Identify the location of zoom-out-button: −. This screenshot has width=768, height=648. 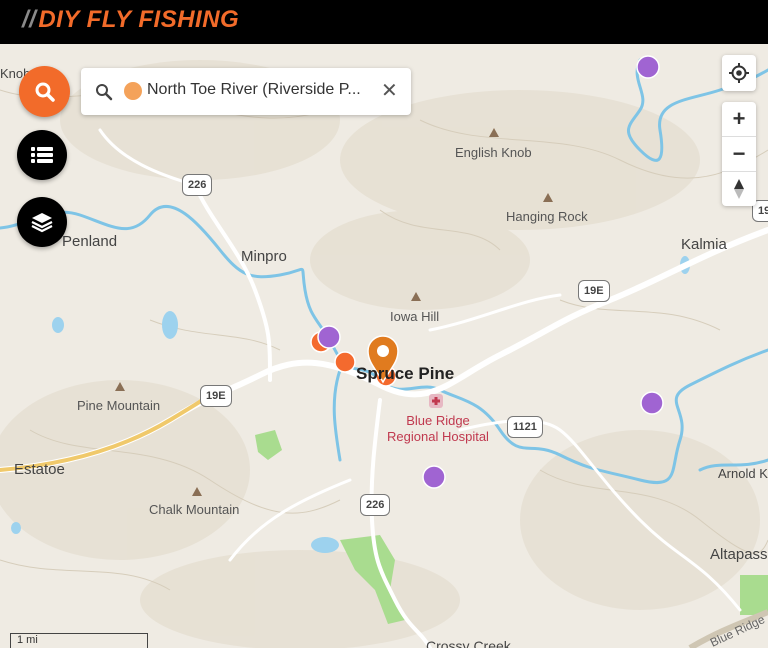
(739, 154).